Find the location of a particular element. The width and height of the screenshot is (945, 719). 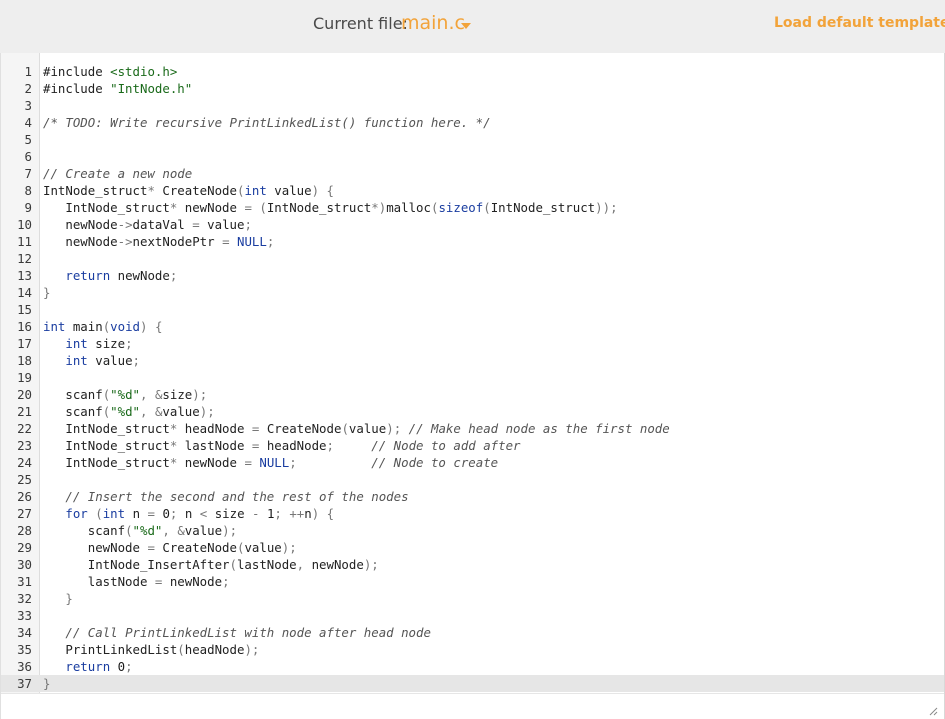

code-line: 35 PrintLinkedList(headNode); is located at coordinates (472, 649).